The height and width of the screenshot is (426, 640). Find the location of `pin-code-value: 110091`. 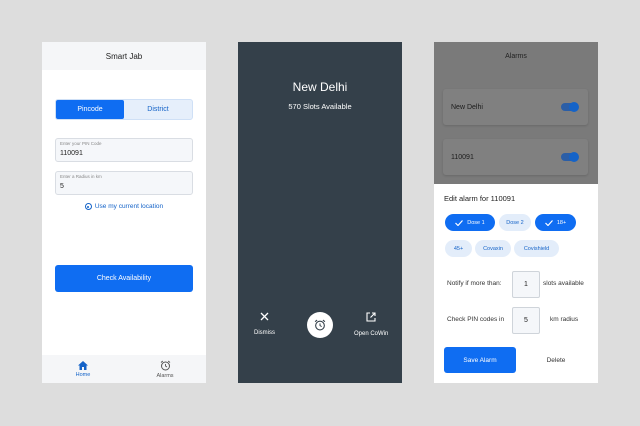

pin-code-value: 110091 is located at coordinates (71, 153).